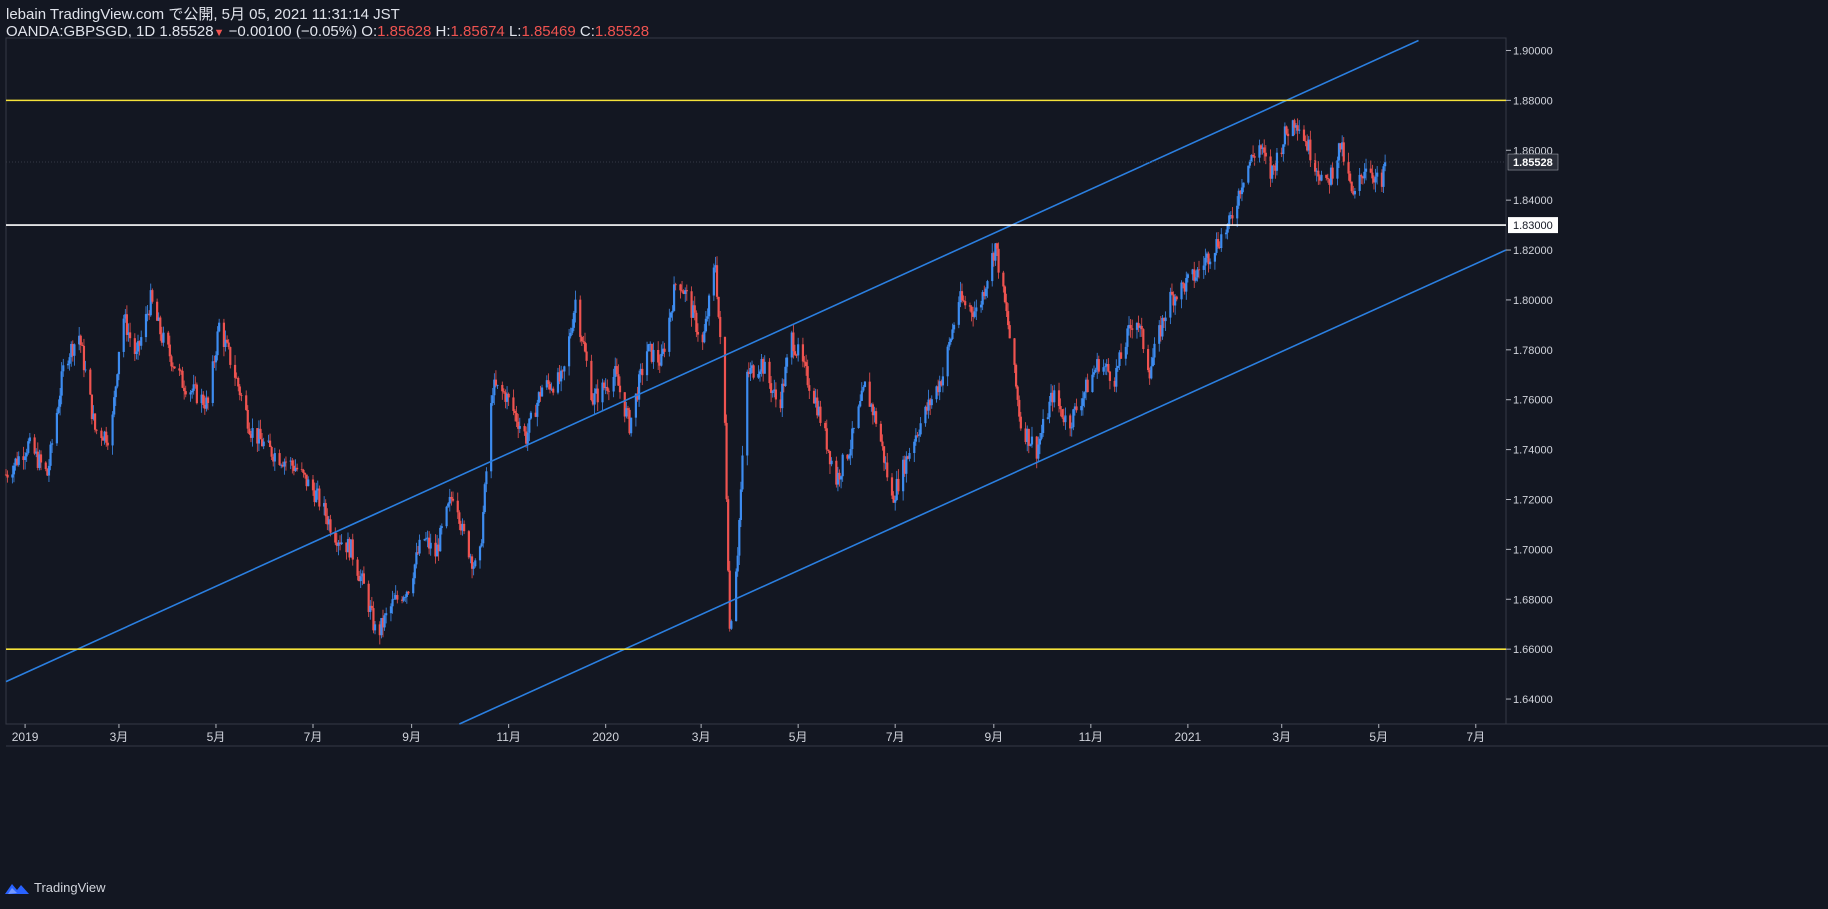 Image resolution: width=1828 pixels, height=909 pixels. Describe the element at coordinates (216, 737) in the screenshot. I see `x-tick-label: 5月` at that location.